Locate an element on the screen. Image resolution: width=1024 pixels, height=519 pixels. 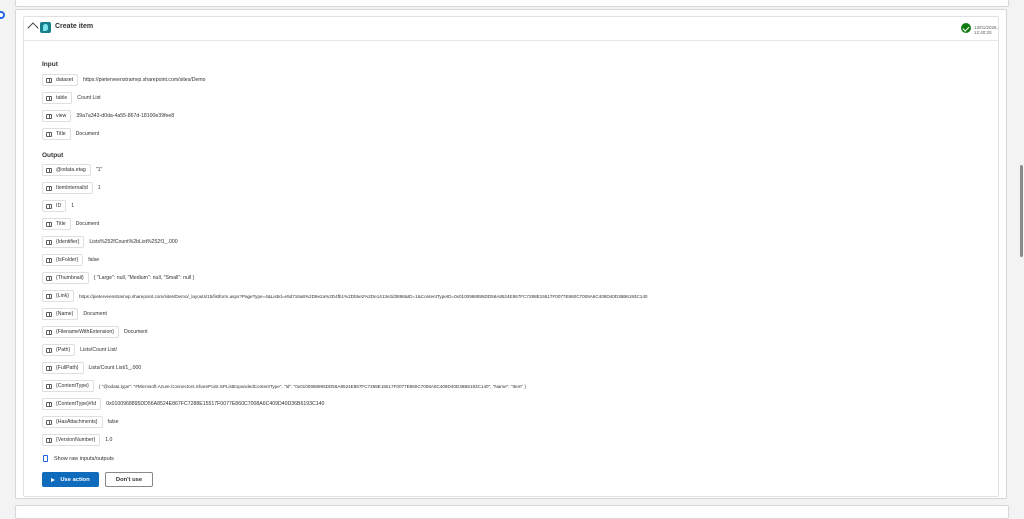
param-key-chip: @odata.etag is located at coordinates (66, 170).